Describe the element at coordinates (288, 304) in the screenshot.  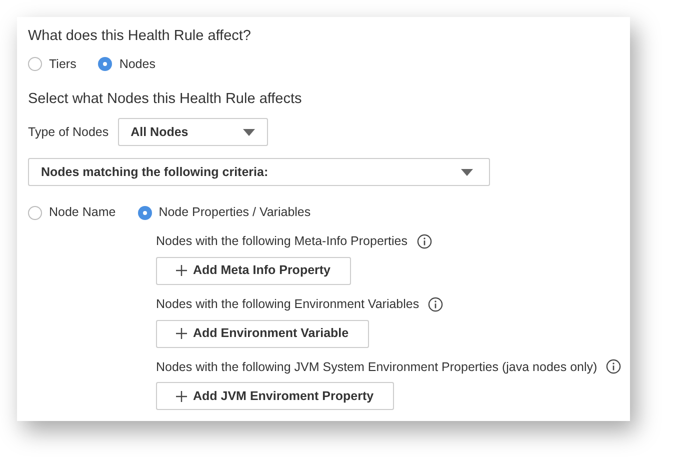
I see `section-label: Nodes with the following Environment Variables` at that location.